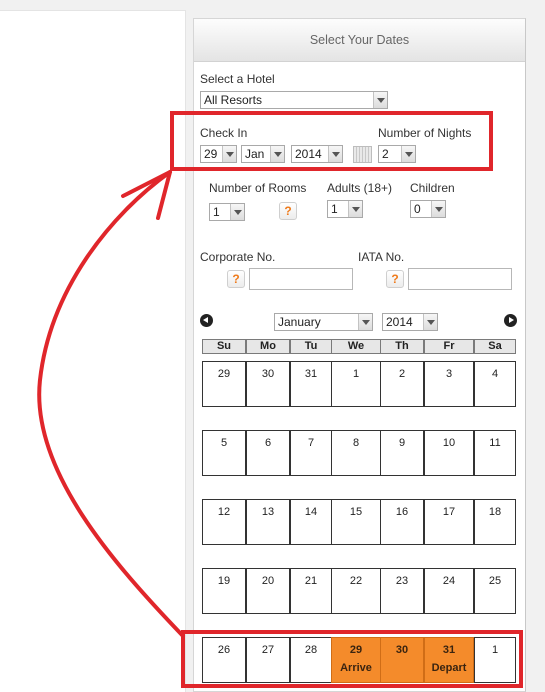 The height and width of the screenshot is (692, 545). I want to click on calendar-day-number: 20, so click(268, 581).